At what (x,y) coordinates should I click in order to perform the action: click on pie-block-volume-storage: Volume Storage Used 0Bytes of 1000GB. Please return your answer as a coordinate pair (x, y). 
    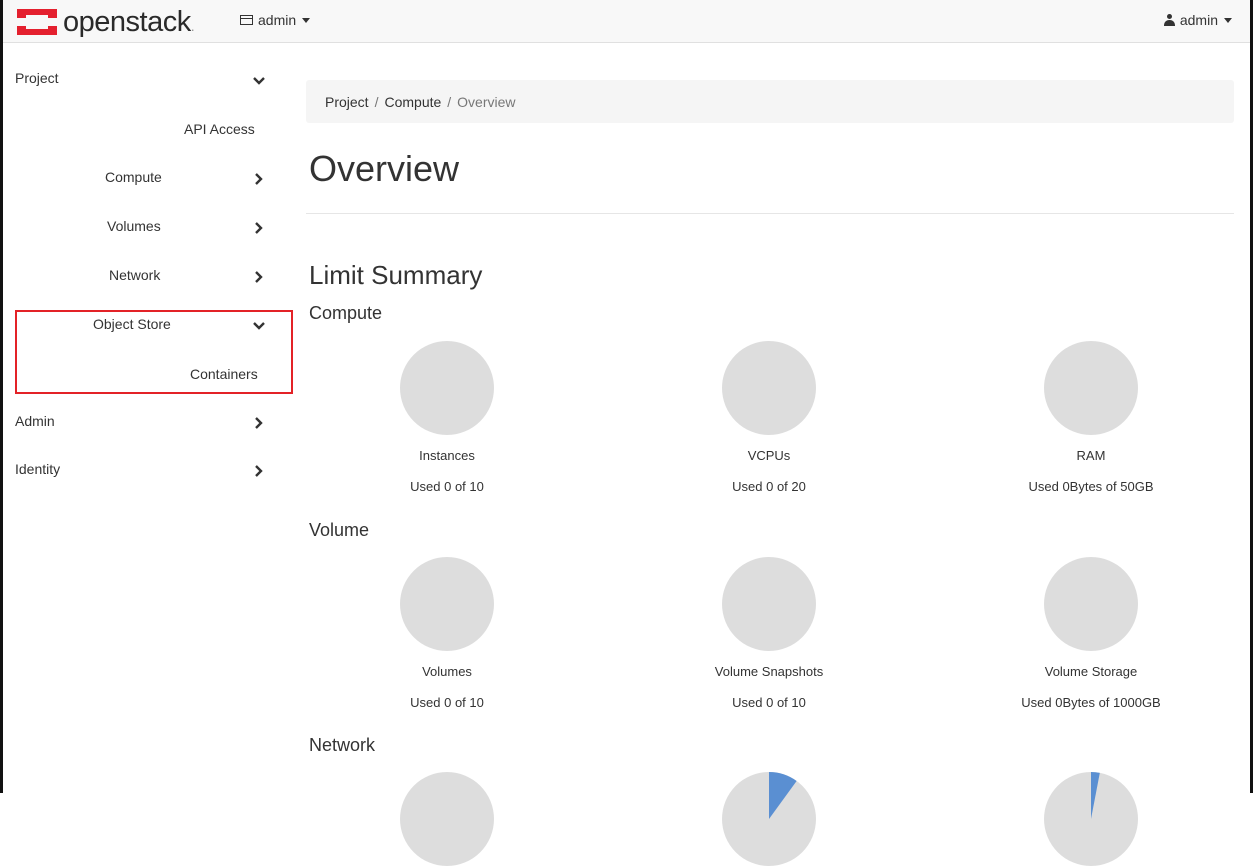
    Looking at the image, I should click on (1091, 633).